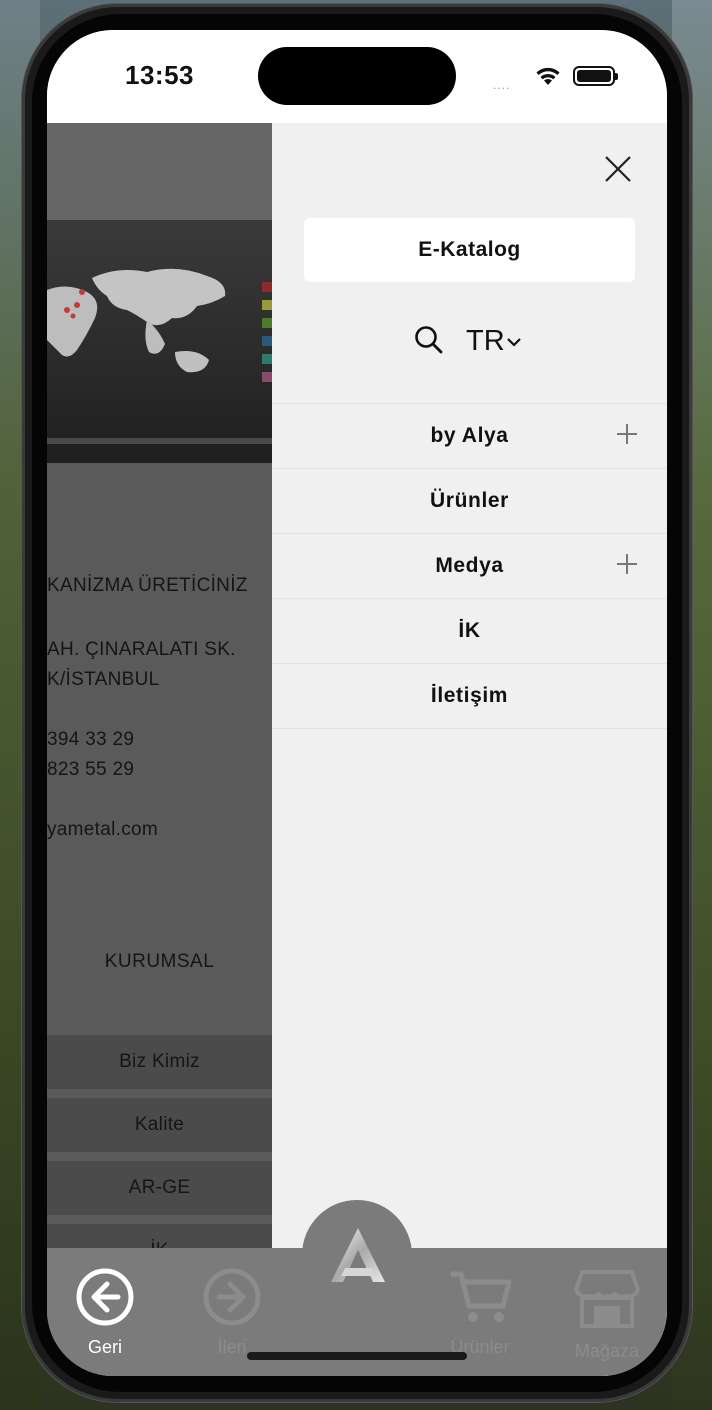  Describe the element at coordinates (105, 1297) in the screenshot. I see `arrow-left-circle-icon` at that location.